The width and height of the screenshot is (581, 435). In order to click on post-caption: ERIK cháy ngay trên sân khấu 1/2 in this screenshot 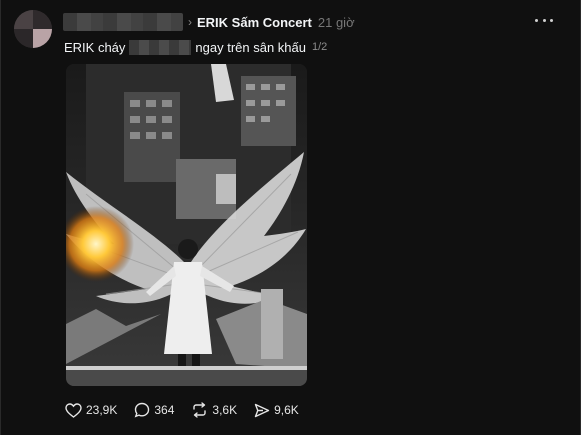, I will do `click(195, 47)`.